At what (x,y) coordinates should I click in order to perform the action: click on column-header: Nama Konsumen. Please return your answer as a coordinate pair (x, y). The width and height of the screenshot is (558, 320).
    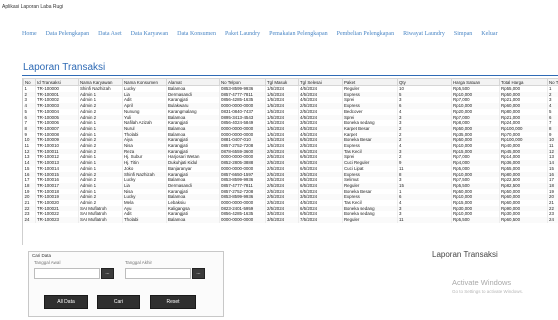
    Looking at the image, I should click on (144, 82).